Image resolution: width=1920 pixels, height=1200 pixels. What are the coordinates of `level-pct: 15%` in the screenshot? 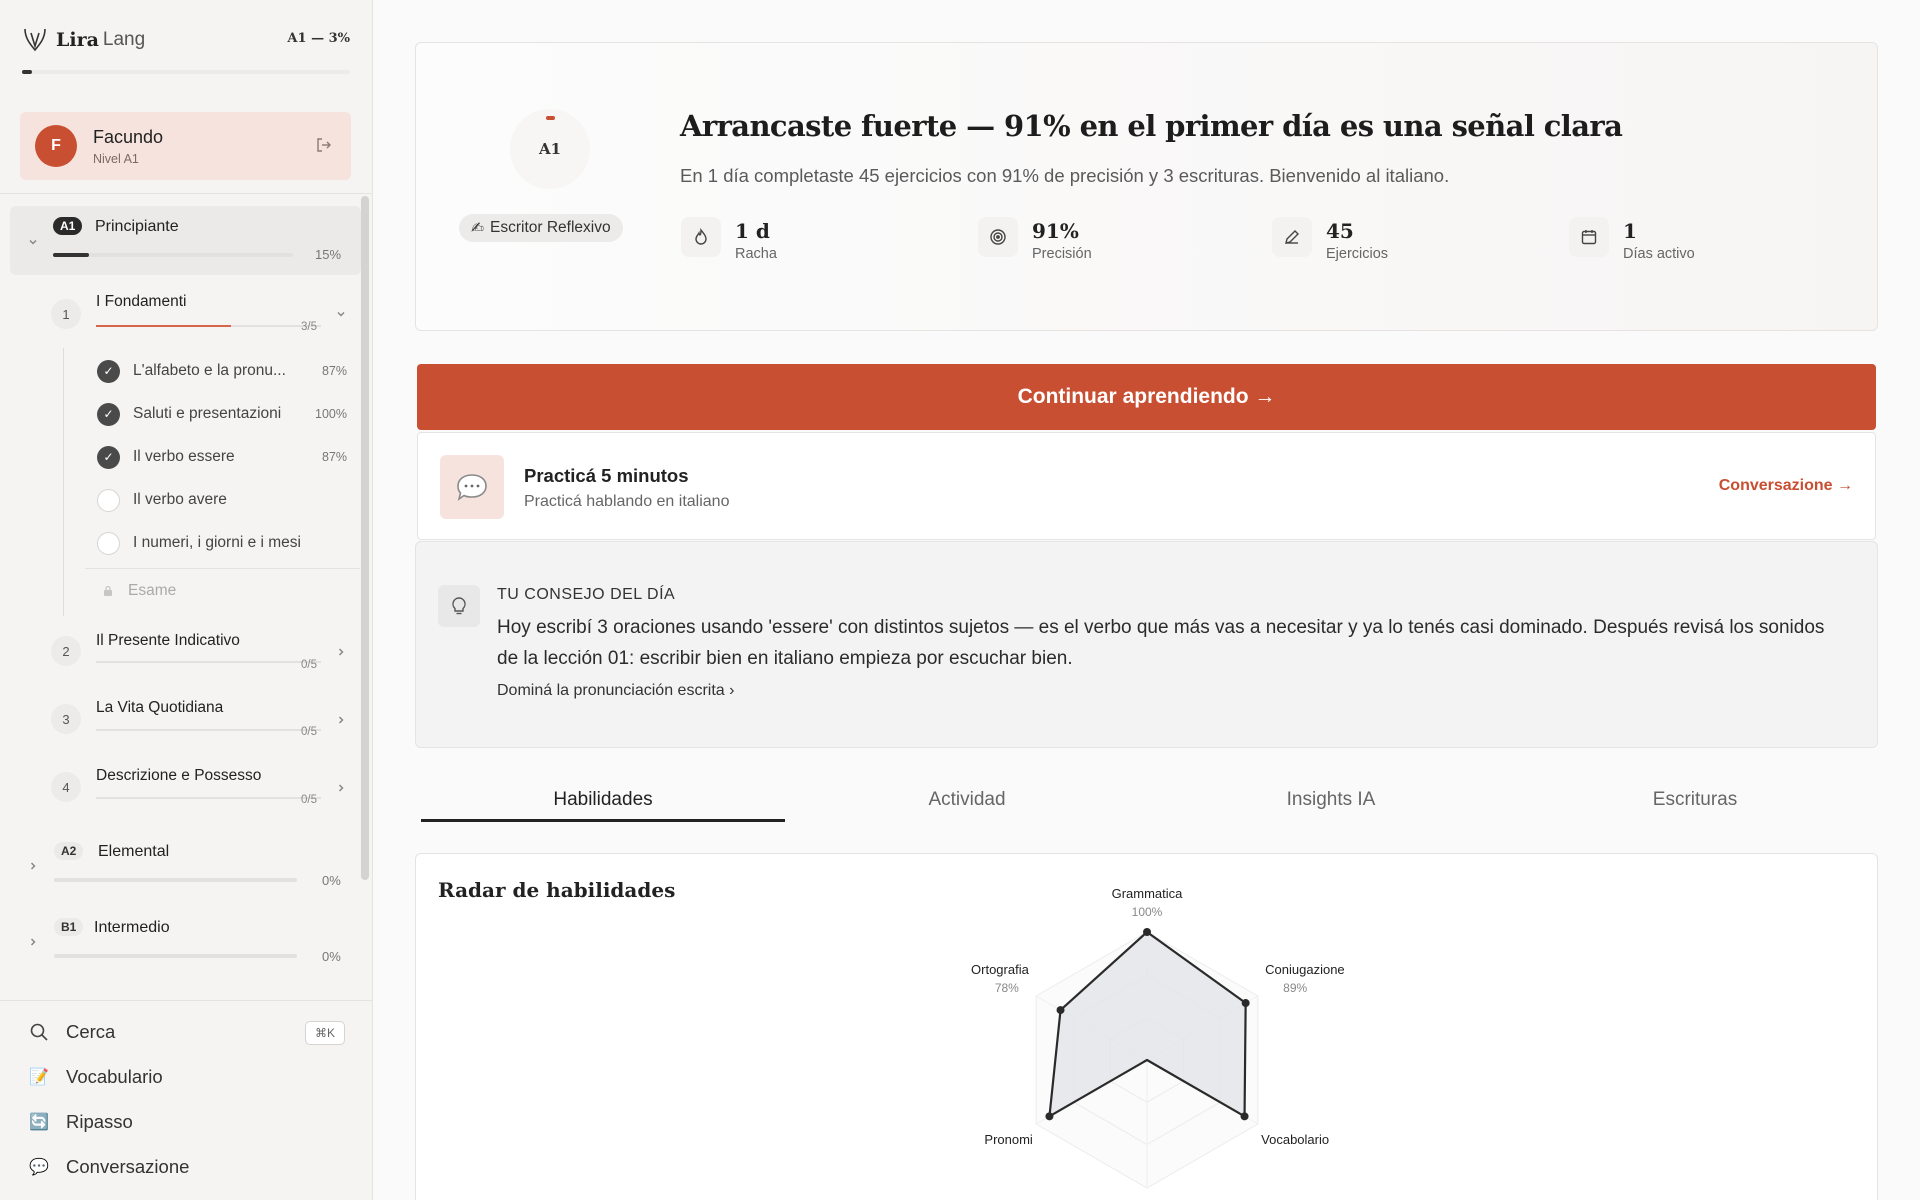 It's located at (328, 254).